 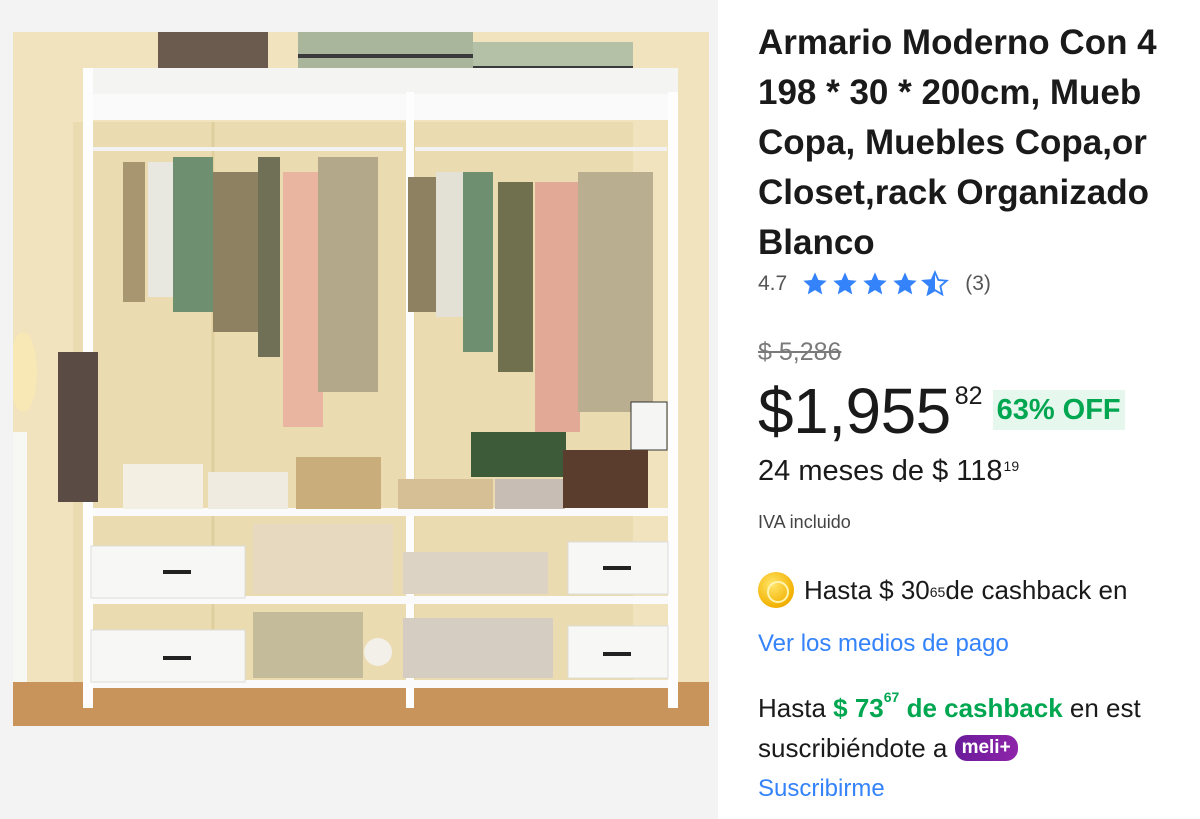 What do you see at coordinates (950, 92) in the screenshot?
I see `title-line: 198 * 30 * 200cm, Mueb` at bounding box center [950, 92].